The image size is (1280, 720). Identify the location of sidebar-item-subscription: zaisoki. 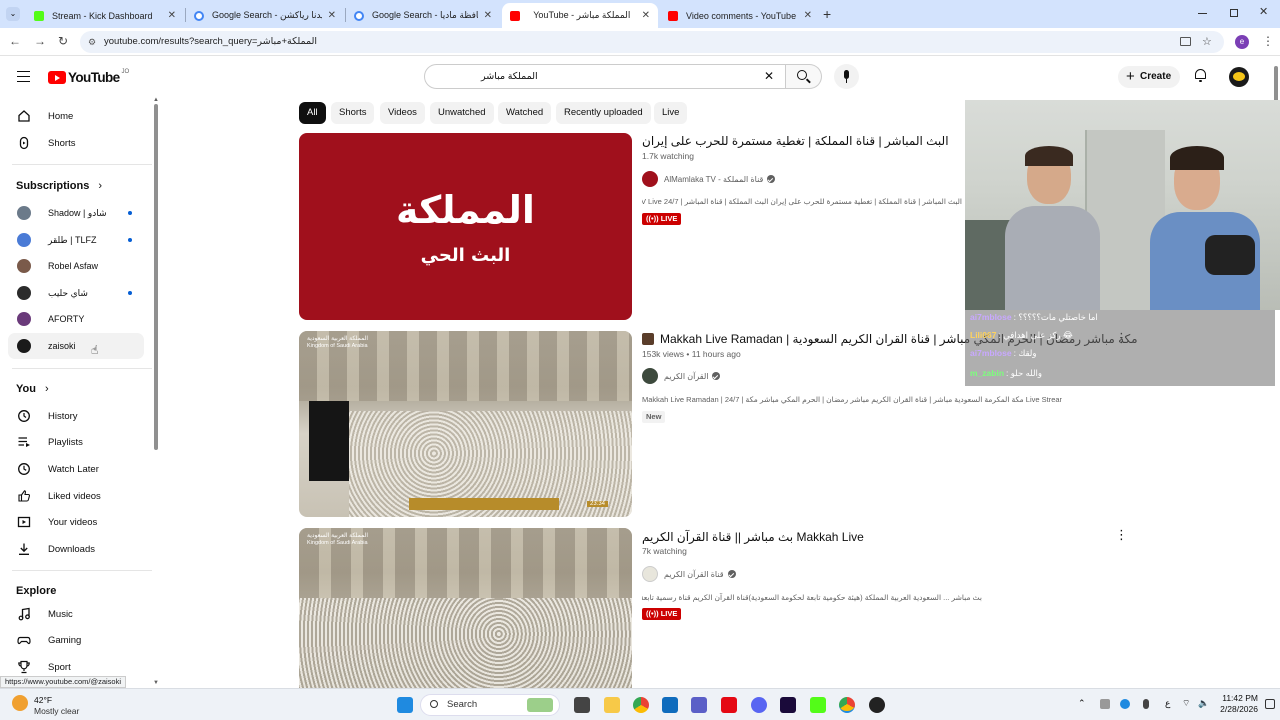
(76, 346).